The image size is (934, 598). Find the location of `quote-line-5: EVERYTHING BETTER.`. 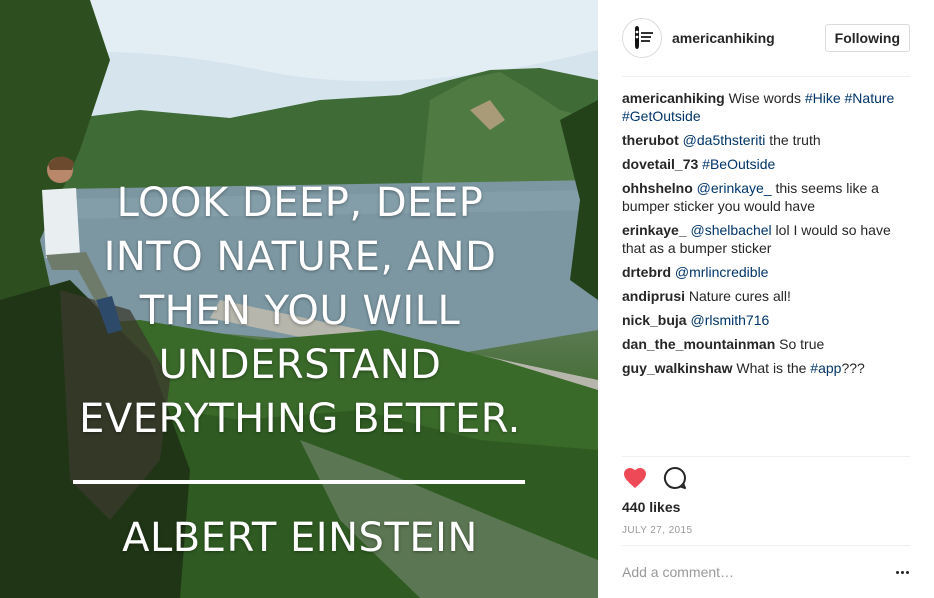

quote-line-5: EVERYTHING BETTER. is located at coordinates (300, 419).